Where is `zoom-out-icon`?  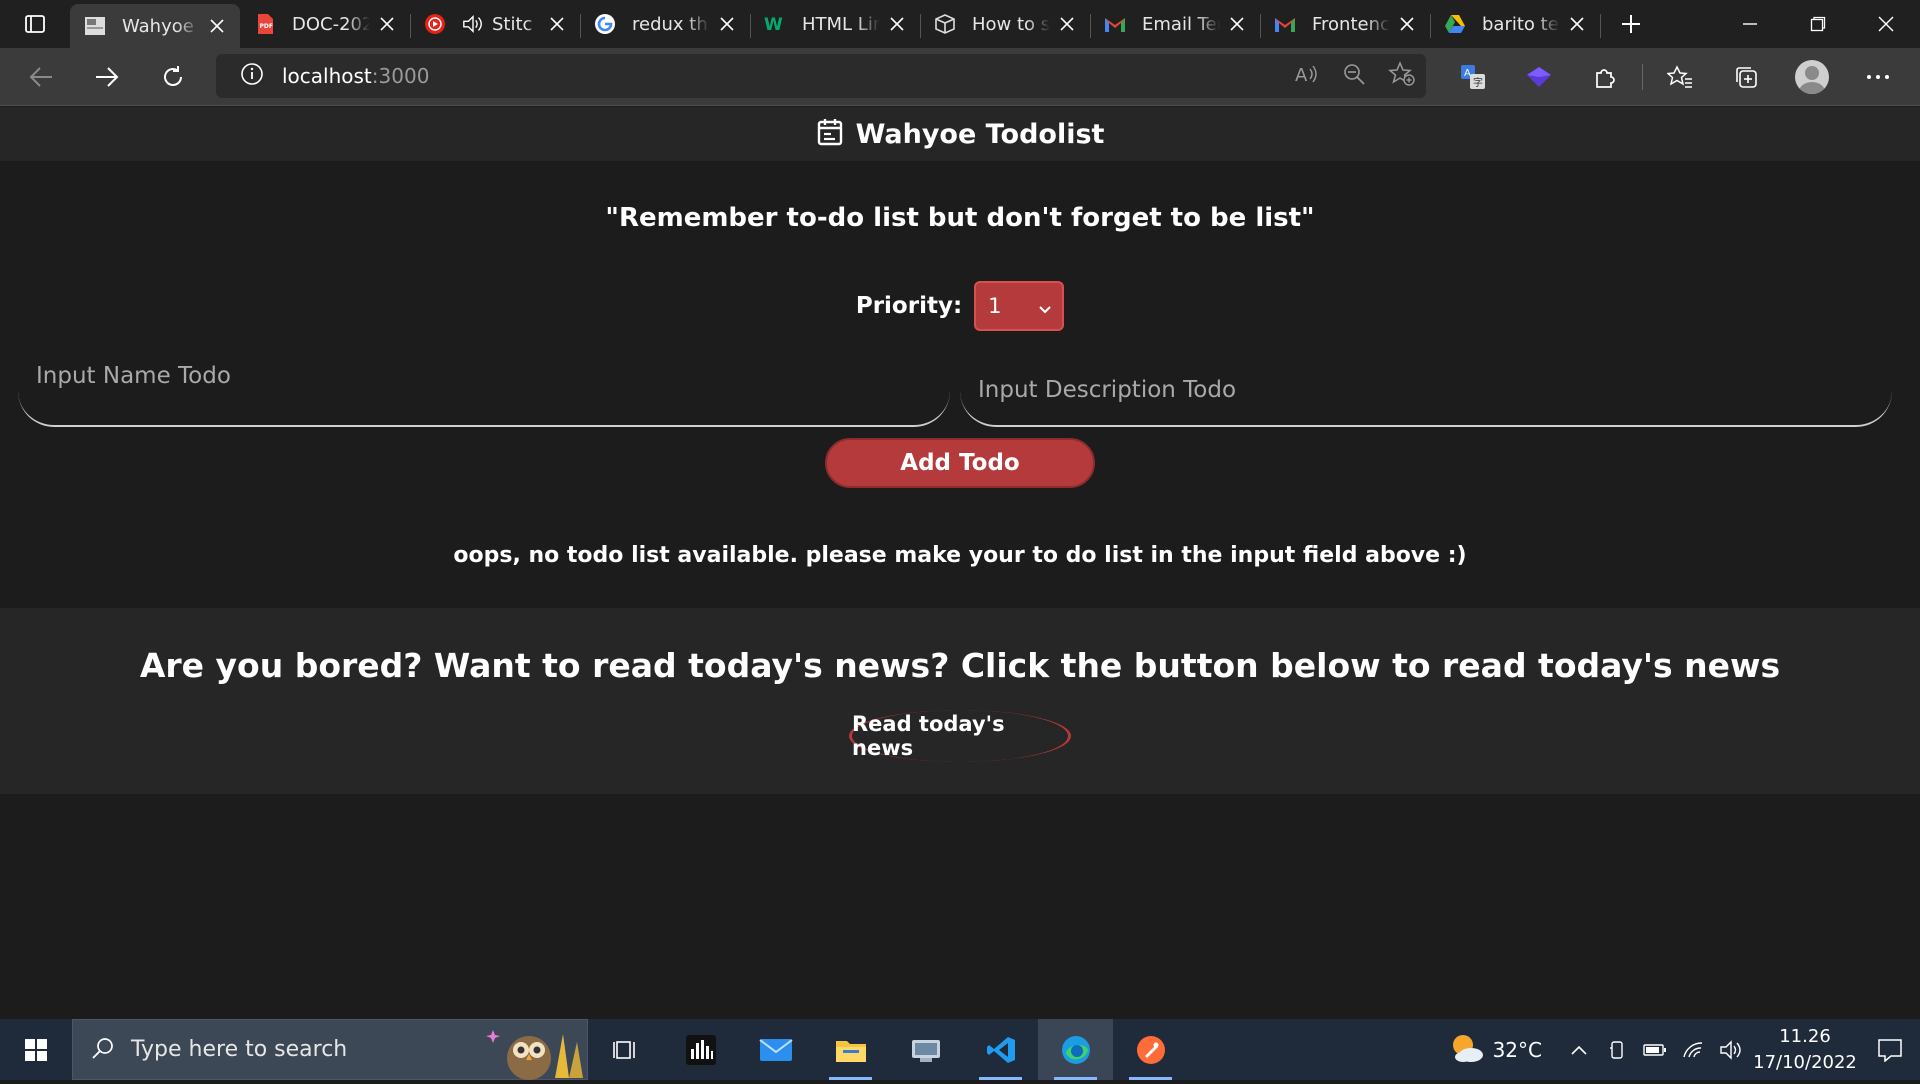
zoom-out-icon is located at coordinates (1354, 76).